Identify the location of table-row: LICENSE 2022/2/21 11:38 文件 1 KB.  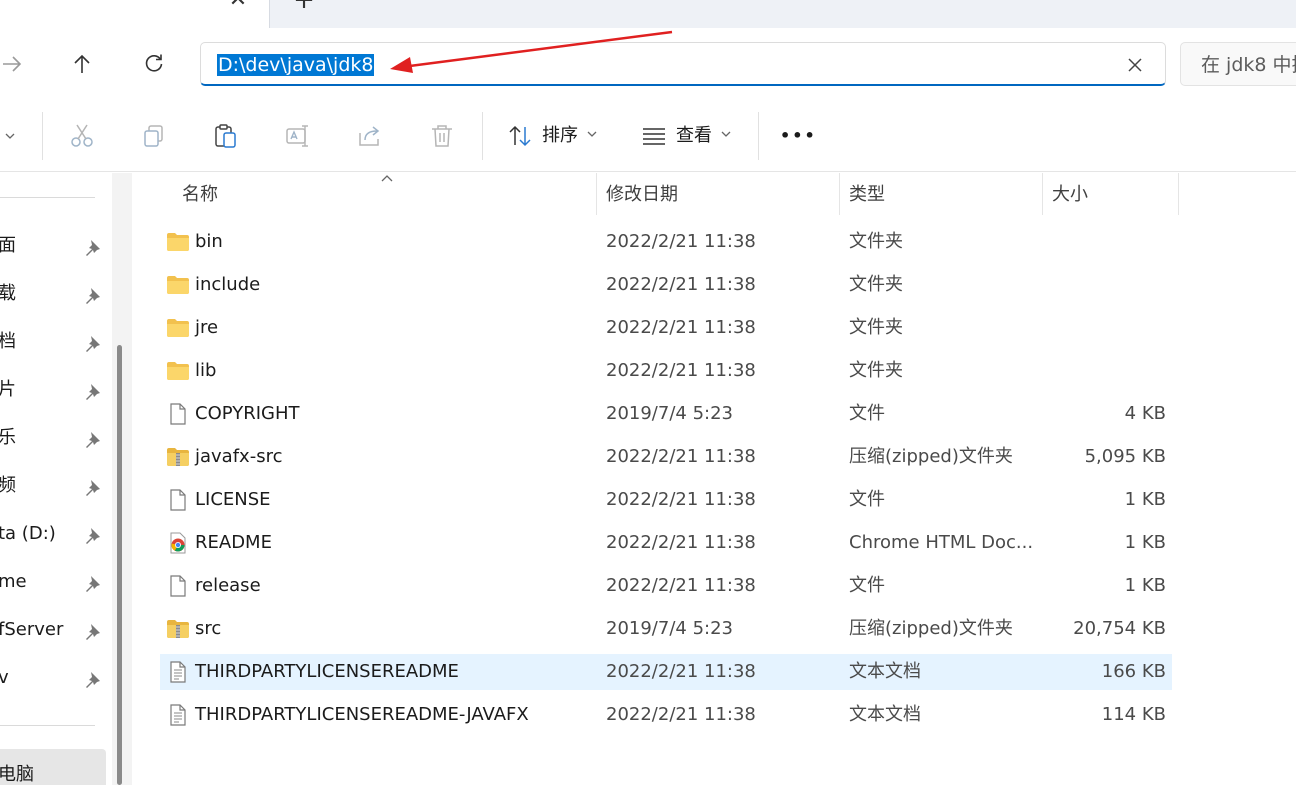
(666, 500).